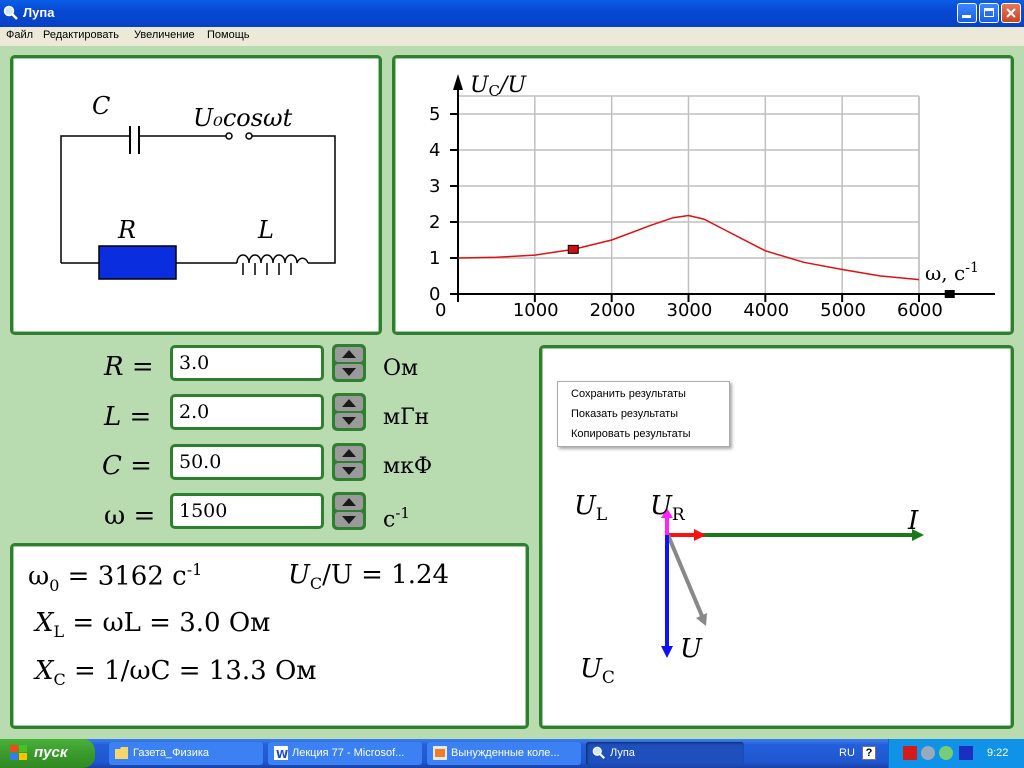 This screenshot has width=1024, height=768. What do you see at coordinates (349, 363) in the screenshot?
I see `r-stepper` at bounding box center [349, 363].